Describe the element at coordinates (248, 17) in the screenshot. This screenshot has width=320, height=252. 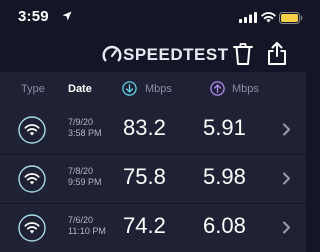
I see `signal-icon` at that location.